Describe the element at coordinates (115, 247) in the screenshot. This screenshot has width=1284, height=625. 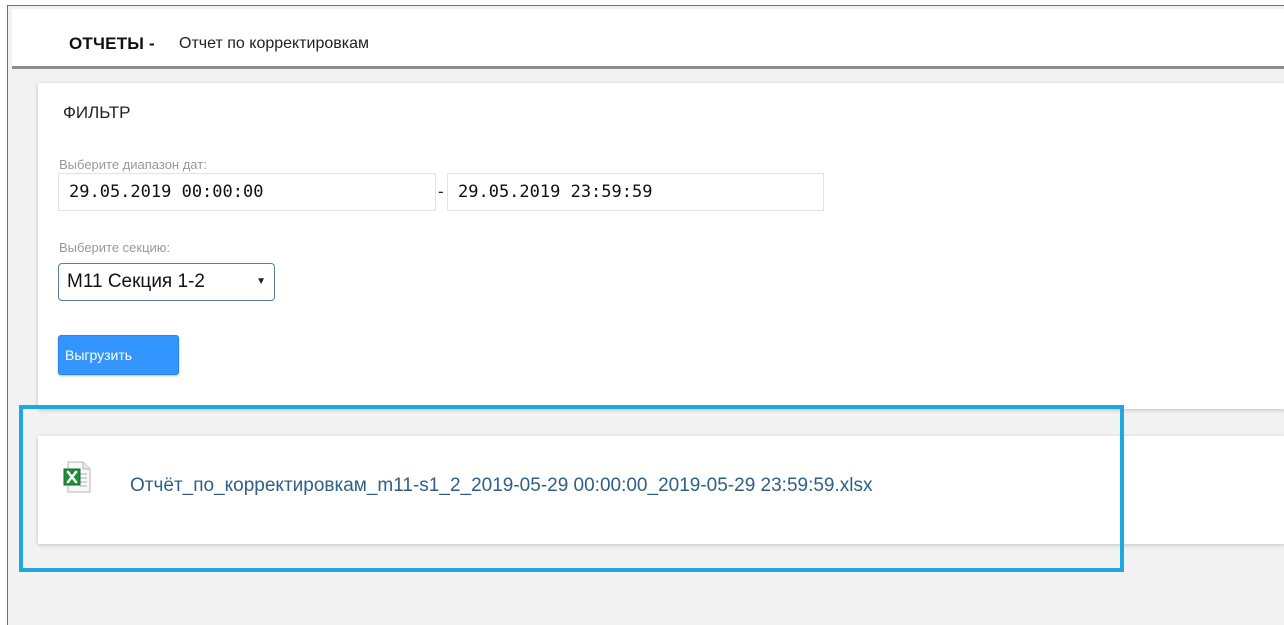
I see `section-label: Выберите секцию:` at that location.